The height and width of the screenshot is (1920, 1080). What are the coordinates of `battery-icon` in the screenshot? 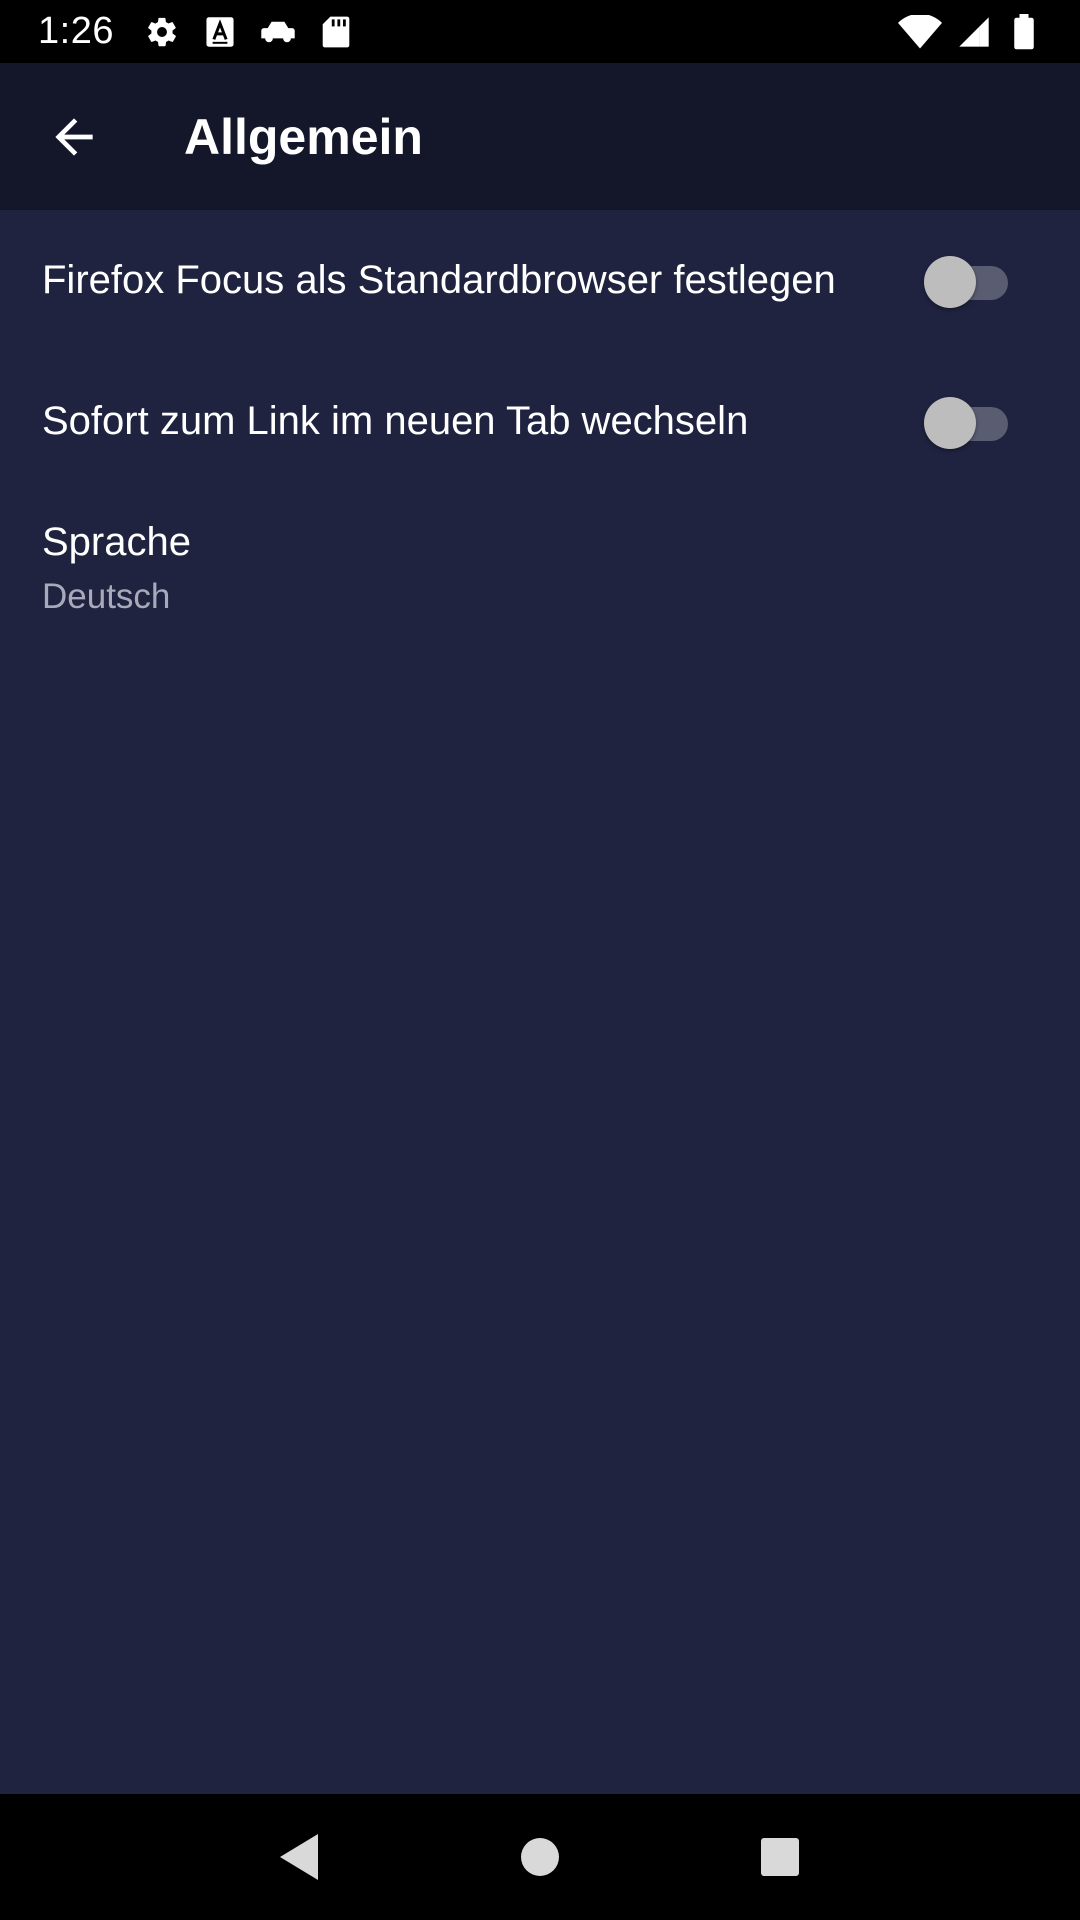 It's located at (1024, 31).